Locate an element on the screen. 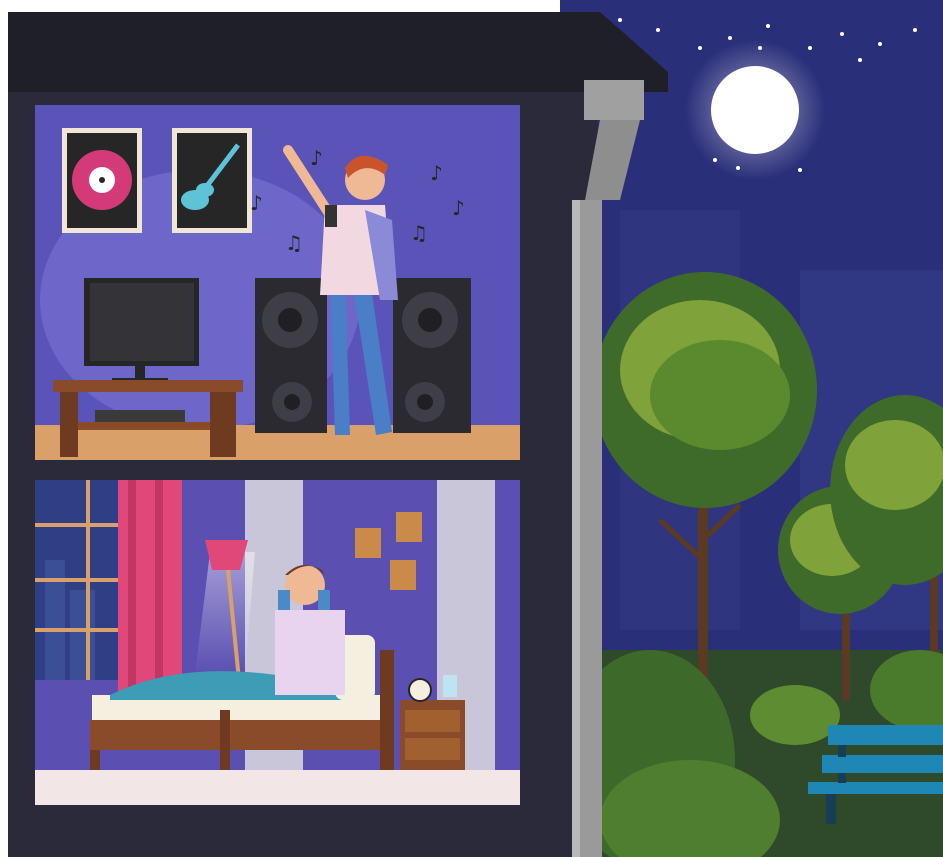  speaker-left is located at coordinates (291, 355).